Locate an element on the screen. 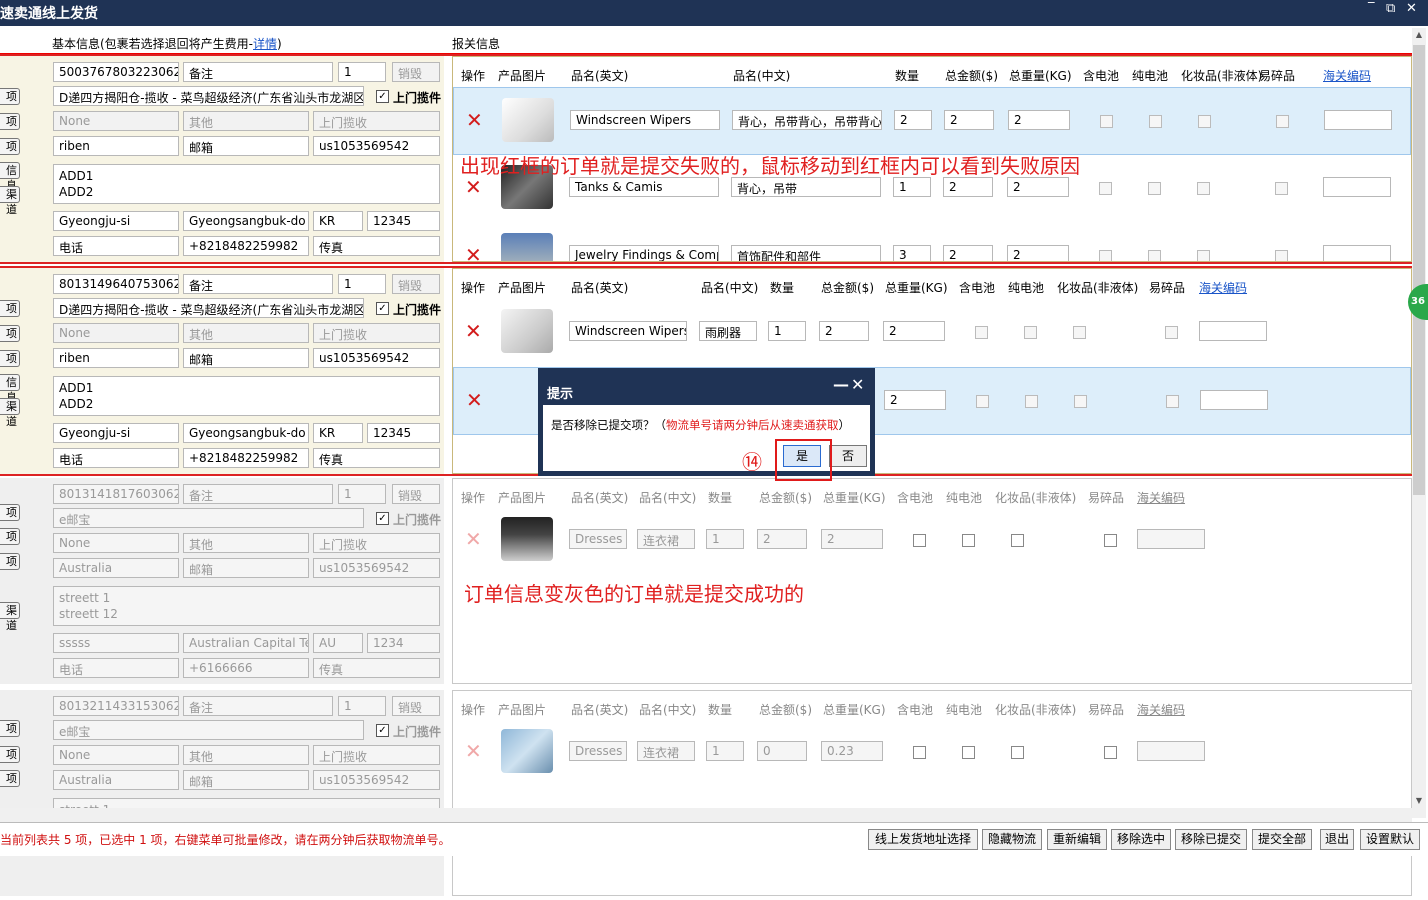  recipient-name-field: Australia is located at coordinates (116, 780).